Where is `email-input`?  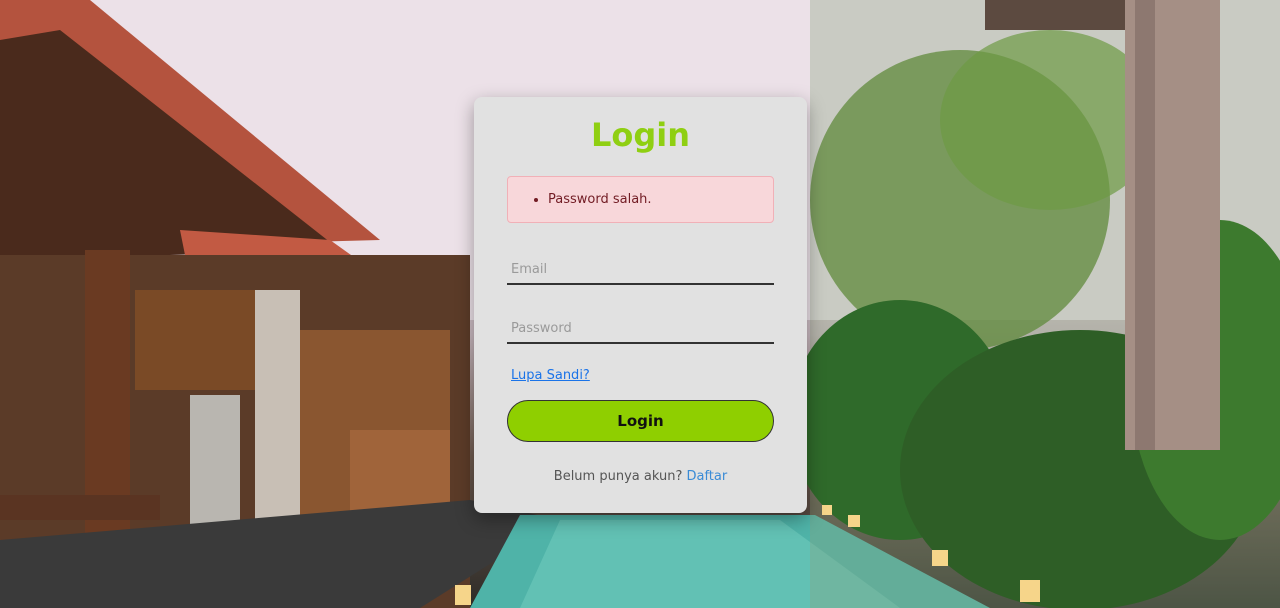 email-input is located at coordinates (640, 269).